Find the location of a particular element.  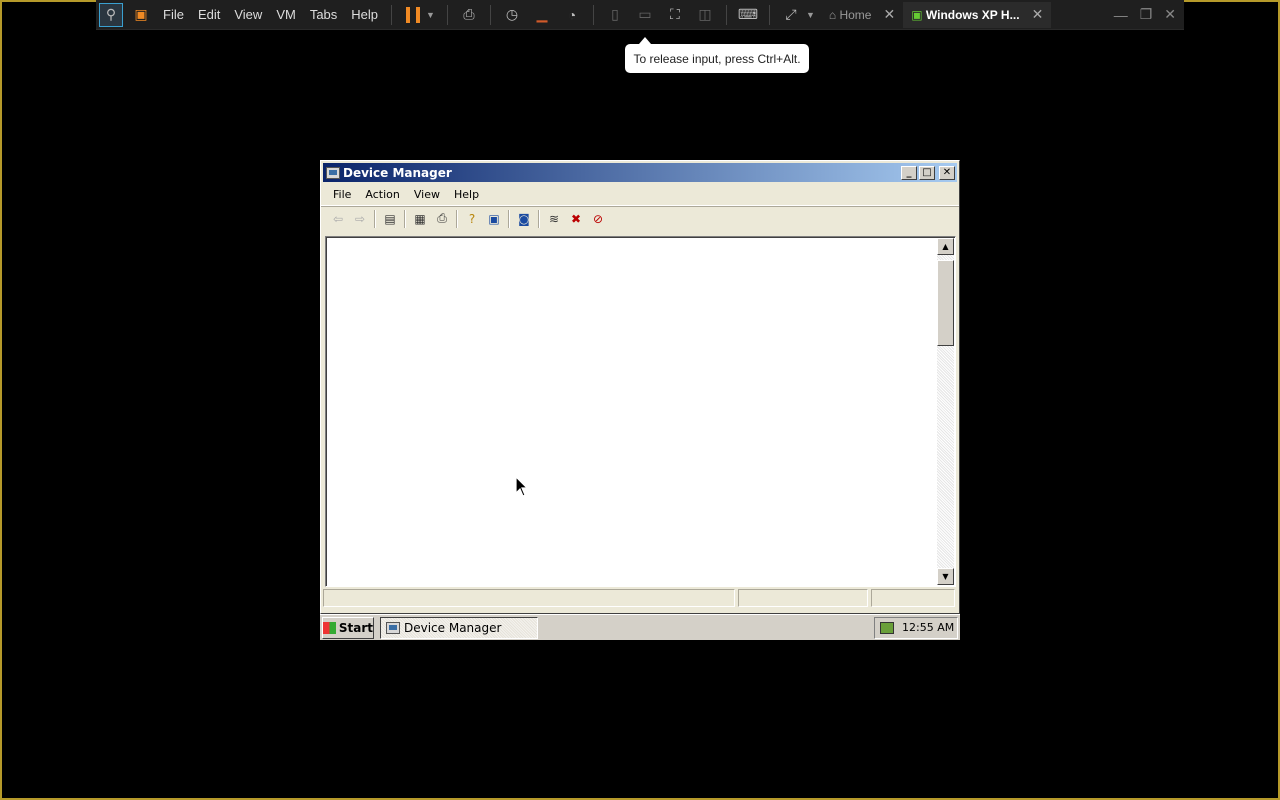

print-icon: ⎙ is located at coordinates (442, 219).